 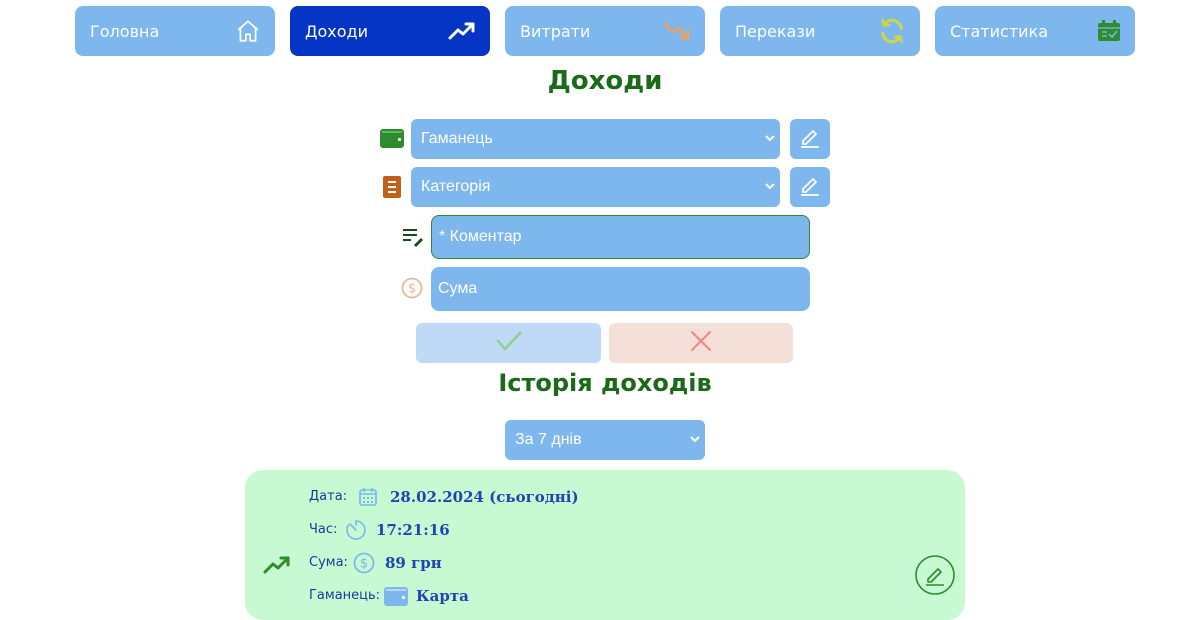 What do you see at coordinates (935, 575) in the screenshot?
I see `edit-entry-button` at bounding box center [935, 575].